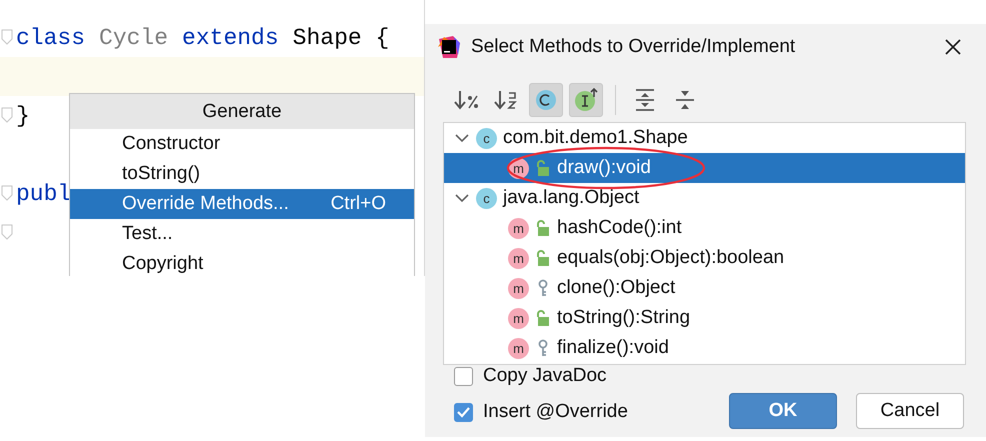 This screenshot has height=441, width=986. What do you see at coordinates (358, 204) in the screenshot?
I see `shortcut-text: Ctrl+O` at bounding box center [358, 204].